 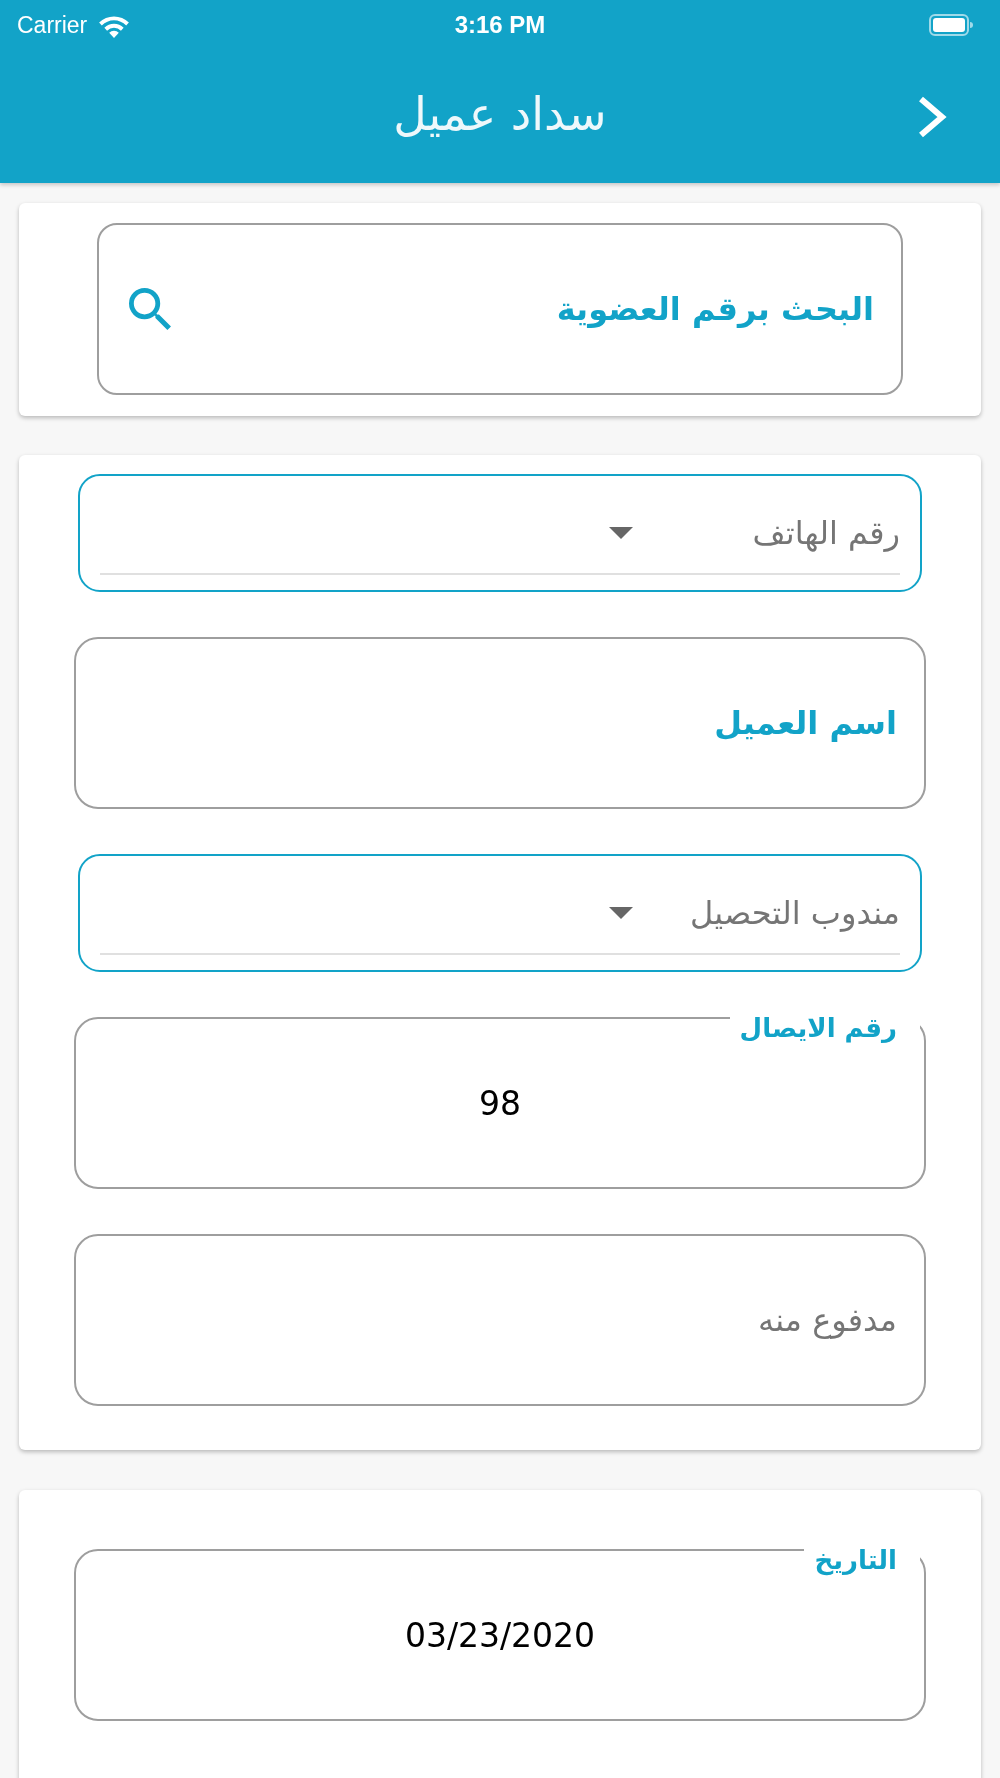 I want to click on dropdown: مندوب التحصيل, so click(x=500, y=913).